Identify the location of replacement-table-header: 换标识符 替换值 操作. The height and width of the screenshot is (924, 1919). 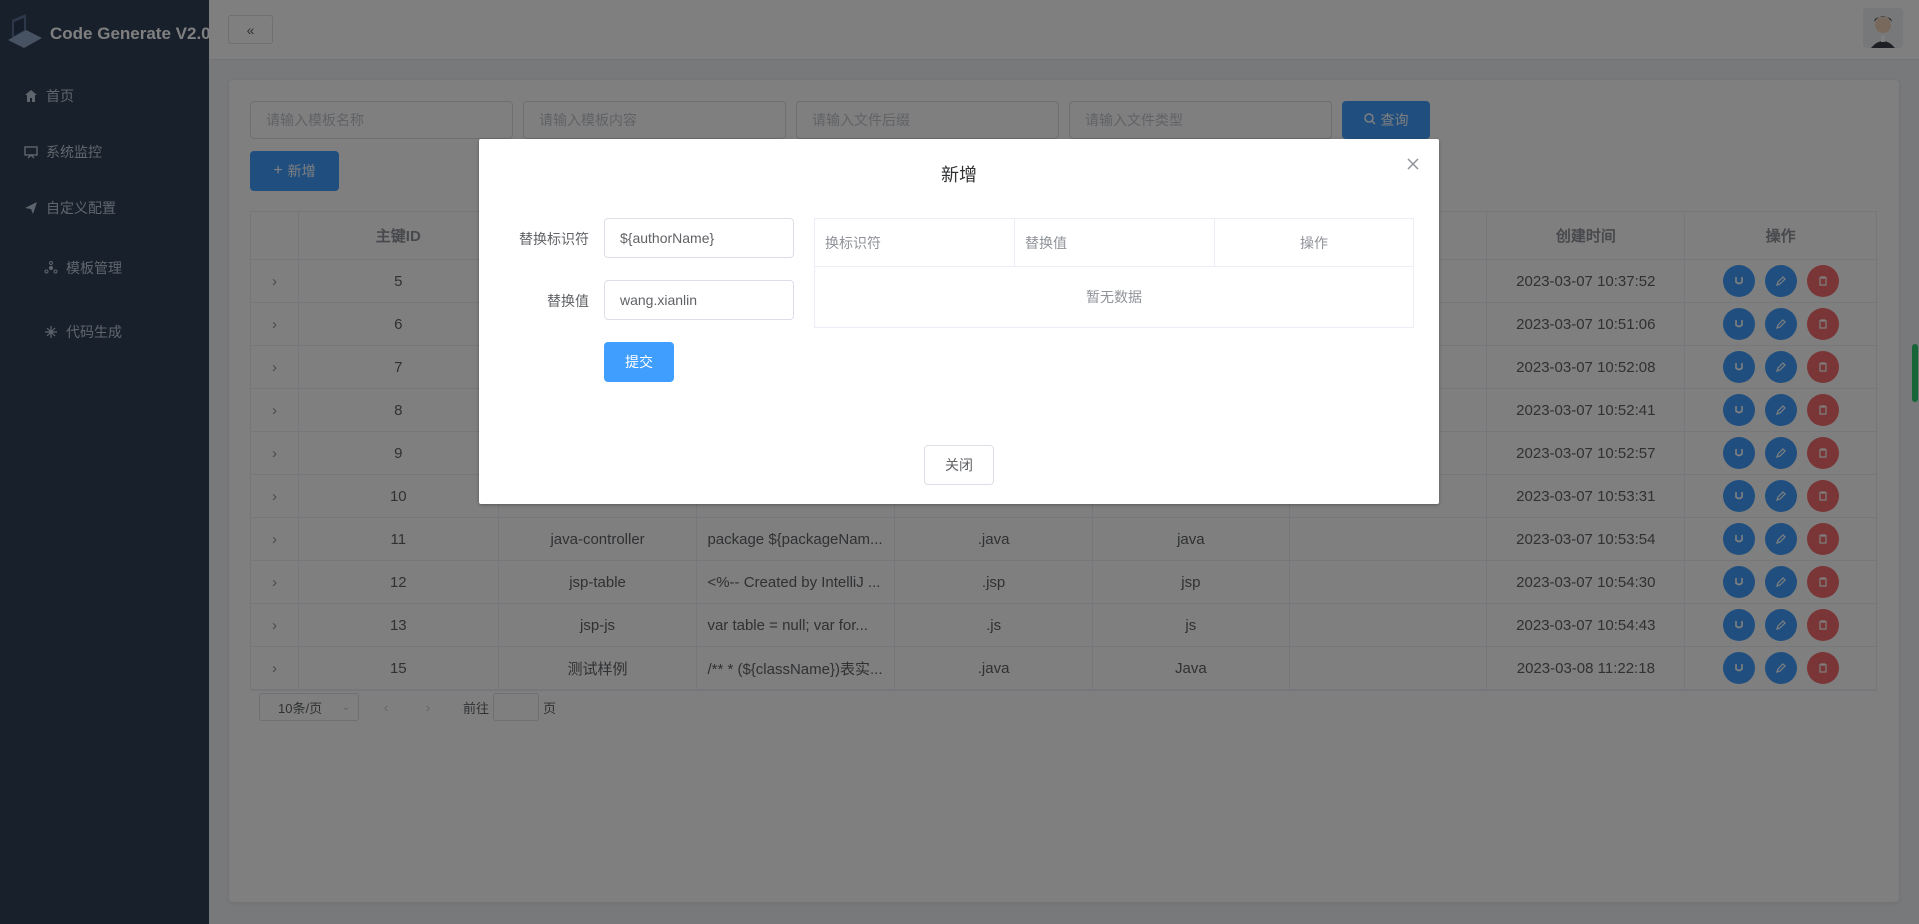
(1114, 243).